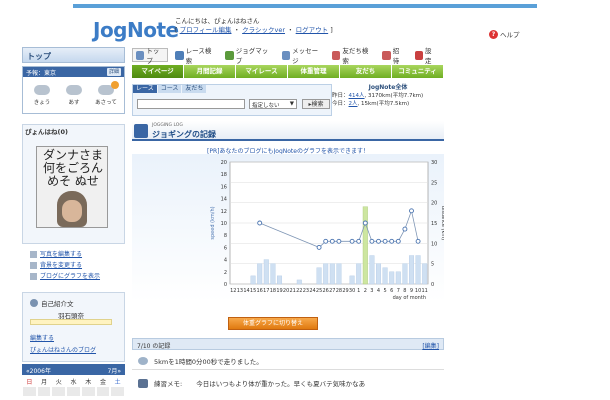 The image size is (610, 400). What do you see at coordinates (179, 55) in the screenshot?
I see `flag-icon` at bounding box center [179, 55].